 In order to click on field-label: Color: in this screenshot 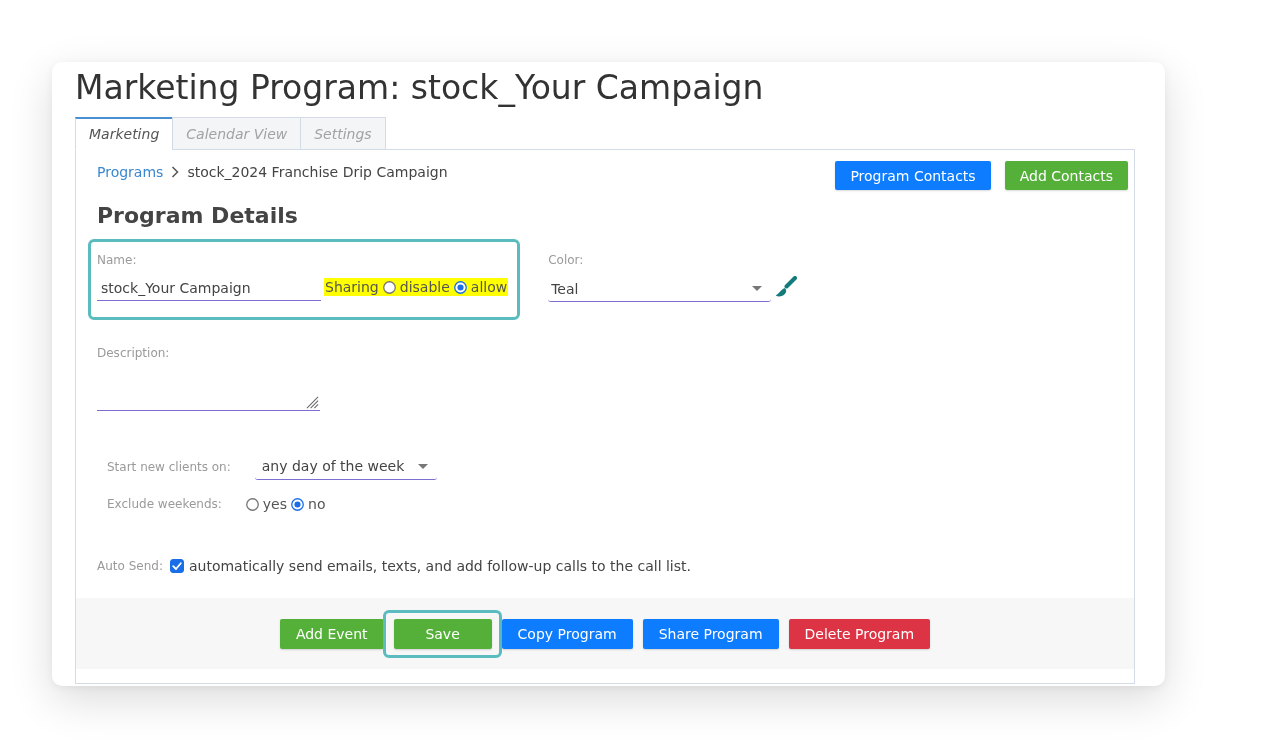, I will do `click(566, 260)`.